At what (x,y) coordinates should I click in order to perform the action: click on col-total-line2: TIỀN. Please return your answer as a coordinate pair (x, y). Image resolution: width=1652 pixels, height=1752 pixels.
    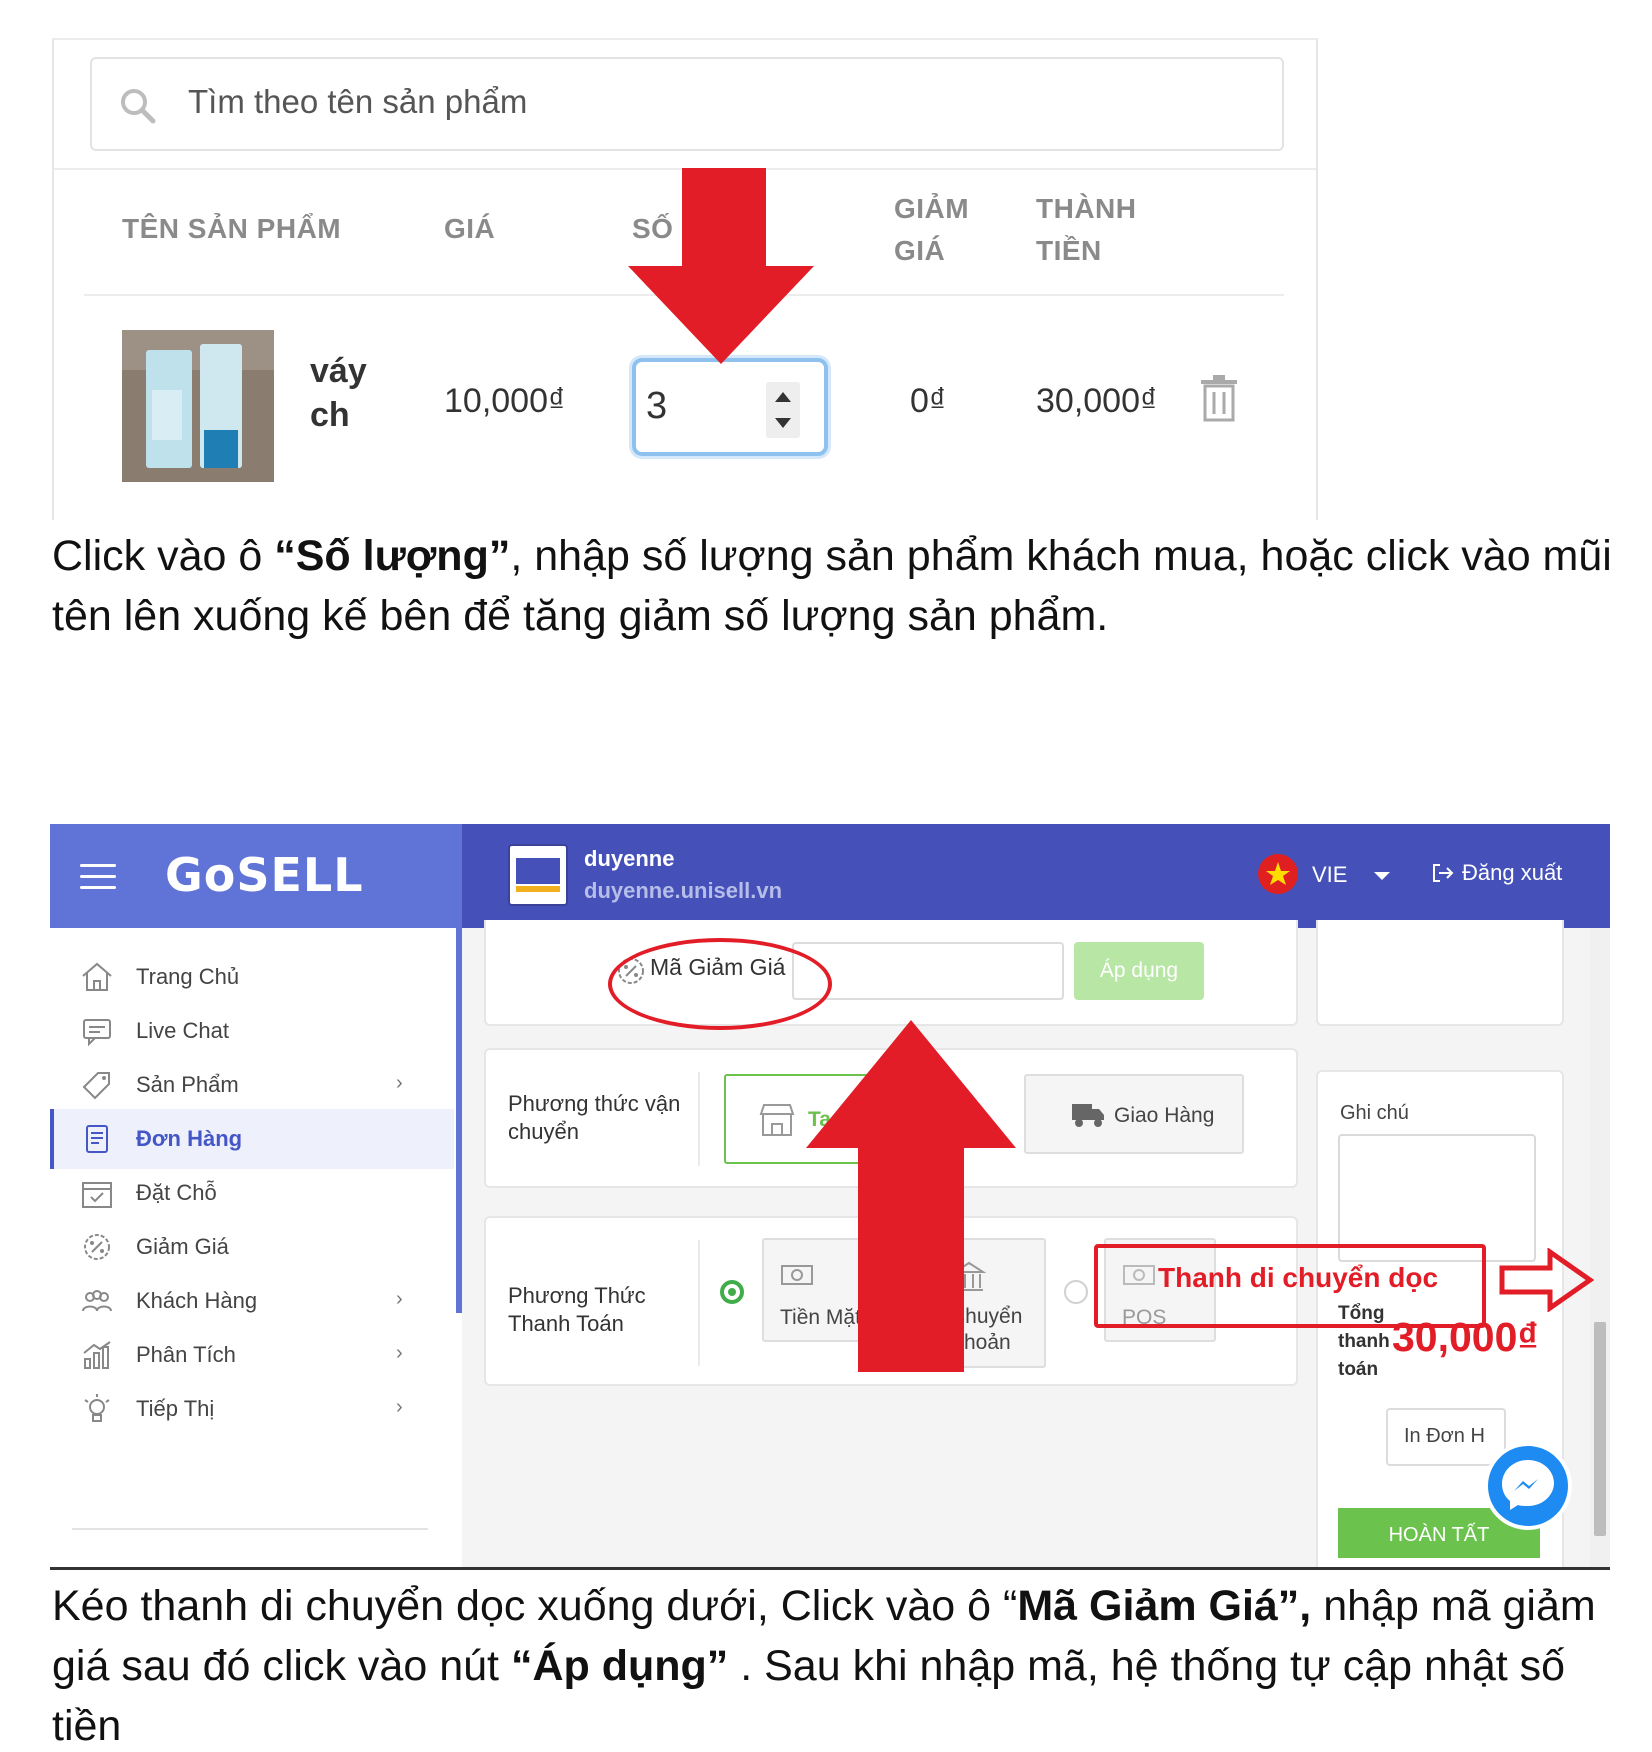
    Looking at the image, I should click on (1069, 250).